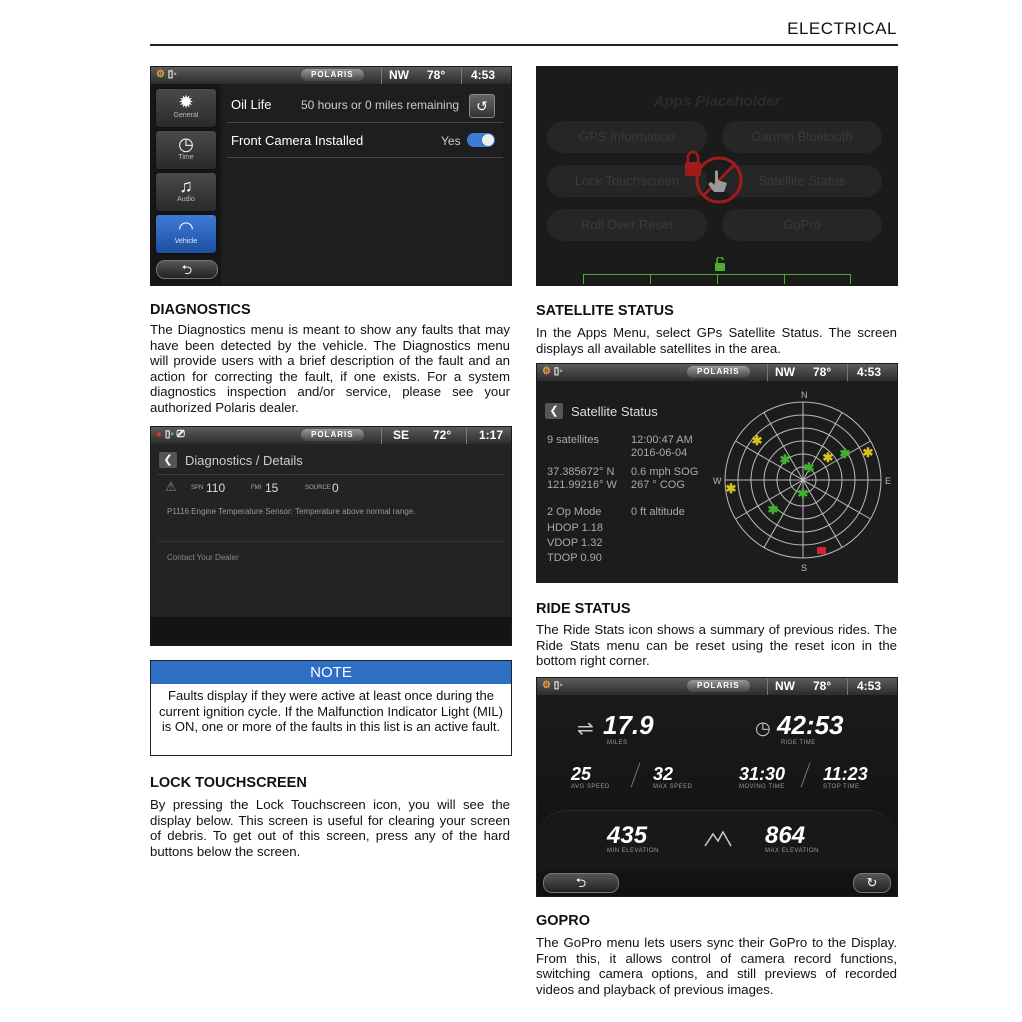 This screenshot has width=1022, height=1022. What do you see at coordinates (845, 774) in the screenshot?
I see `stop-time-value: 11:23` at bounding box center [845, 774].